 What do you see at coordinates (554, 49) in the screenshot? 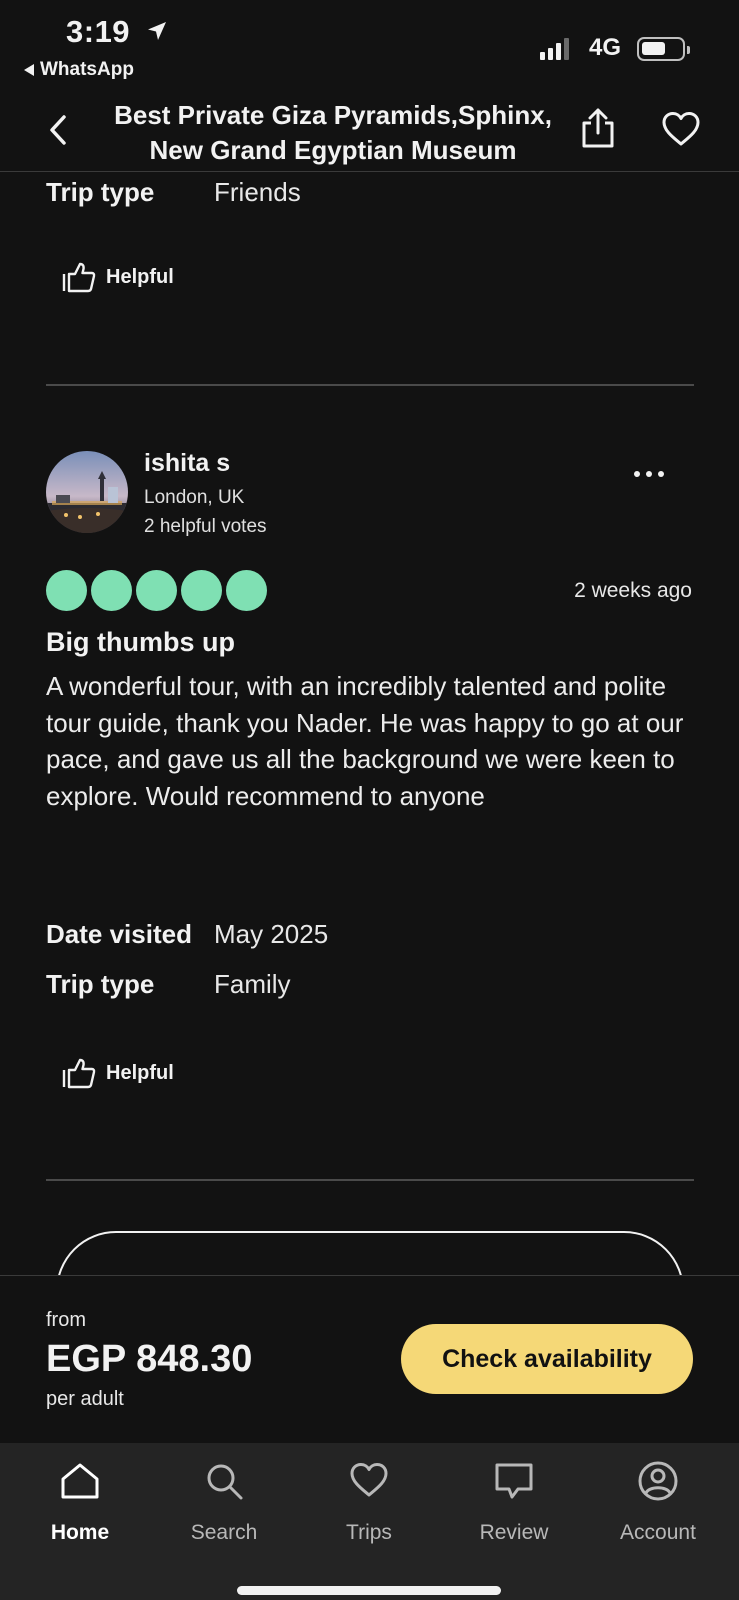
I see `cellular-signal-icon` at bounding box center [554, 49].